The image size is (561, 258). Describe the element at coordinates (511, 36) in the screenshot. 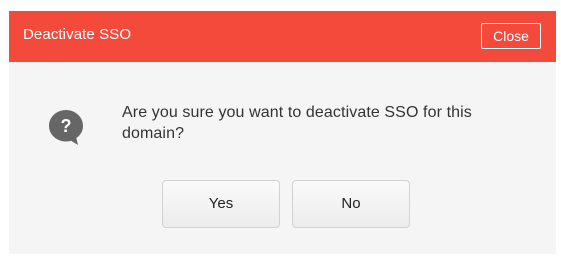

I see `close-button: Close` at that location.